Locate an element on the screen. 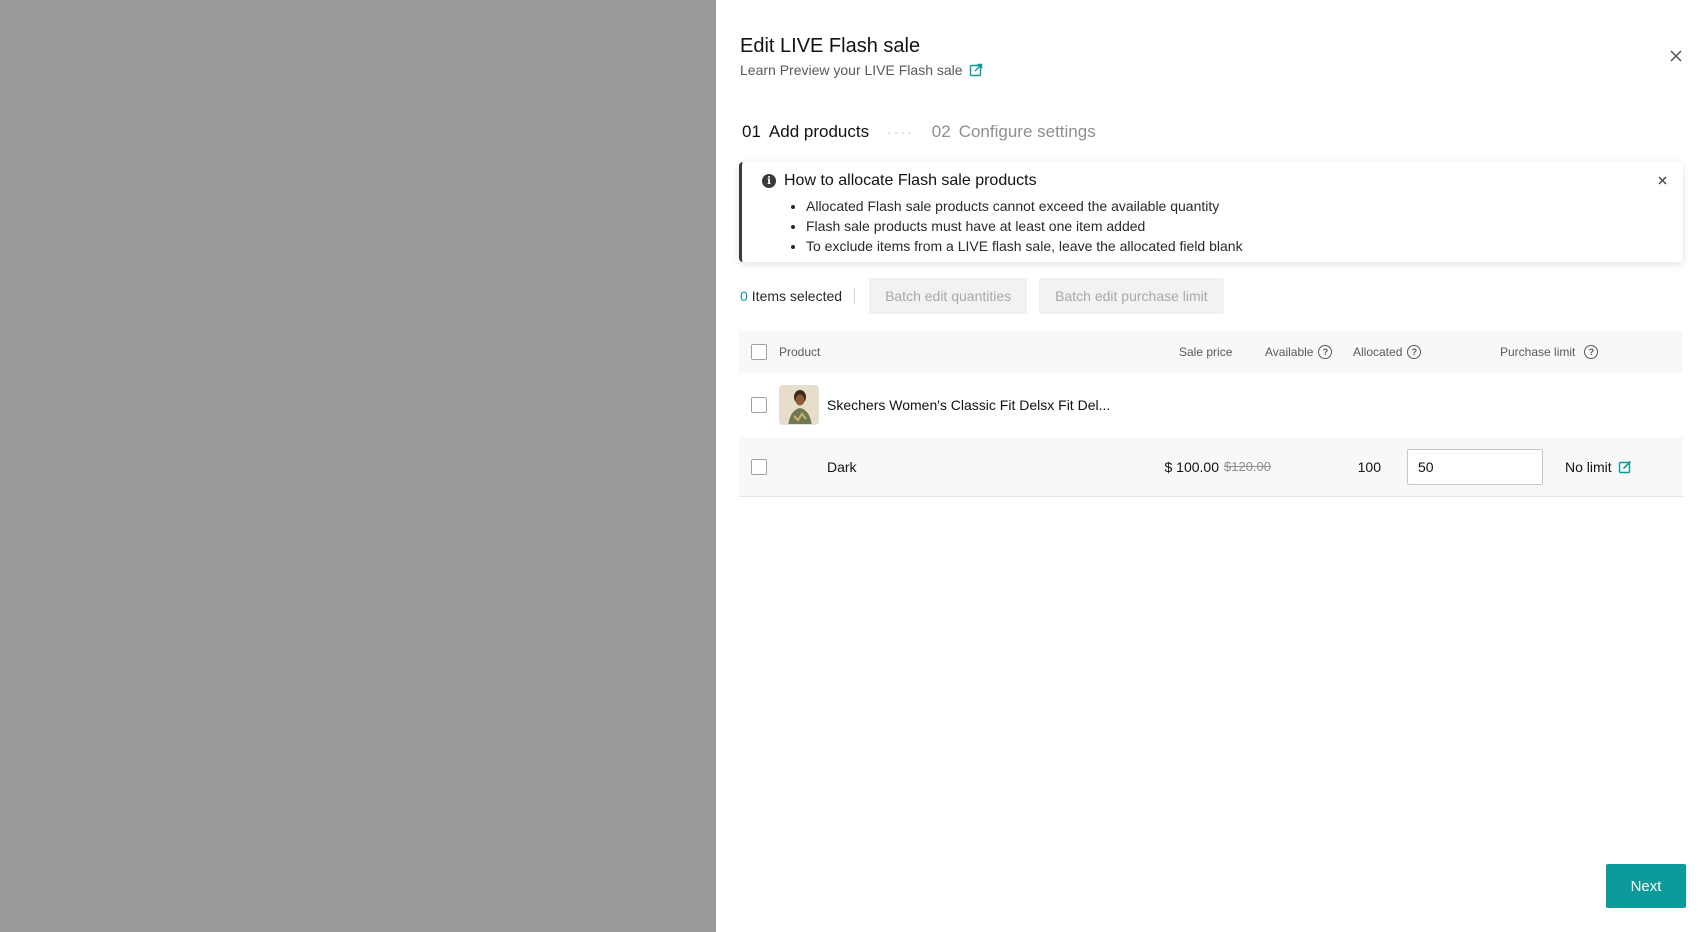  batch-edit-quantities-button: Batch edit quantities is located at coordinates (948, 296).